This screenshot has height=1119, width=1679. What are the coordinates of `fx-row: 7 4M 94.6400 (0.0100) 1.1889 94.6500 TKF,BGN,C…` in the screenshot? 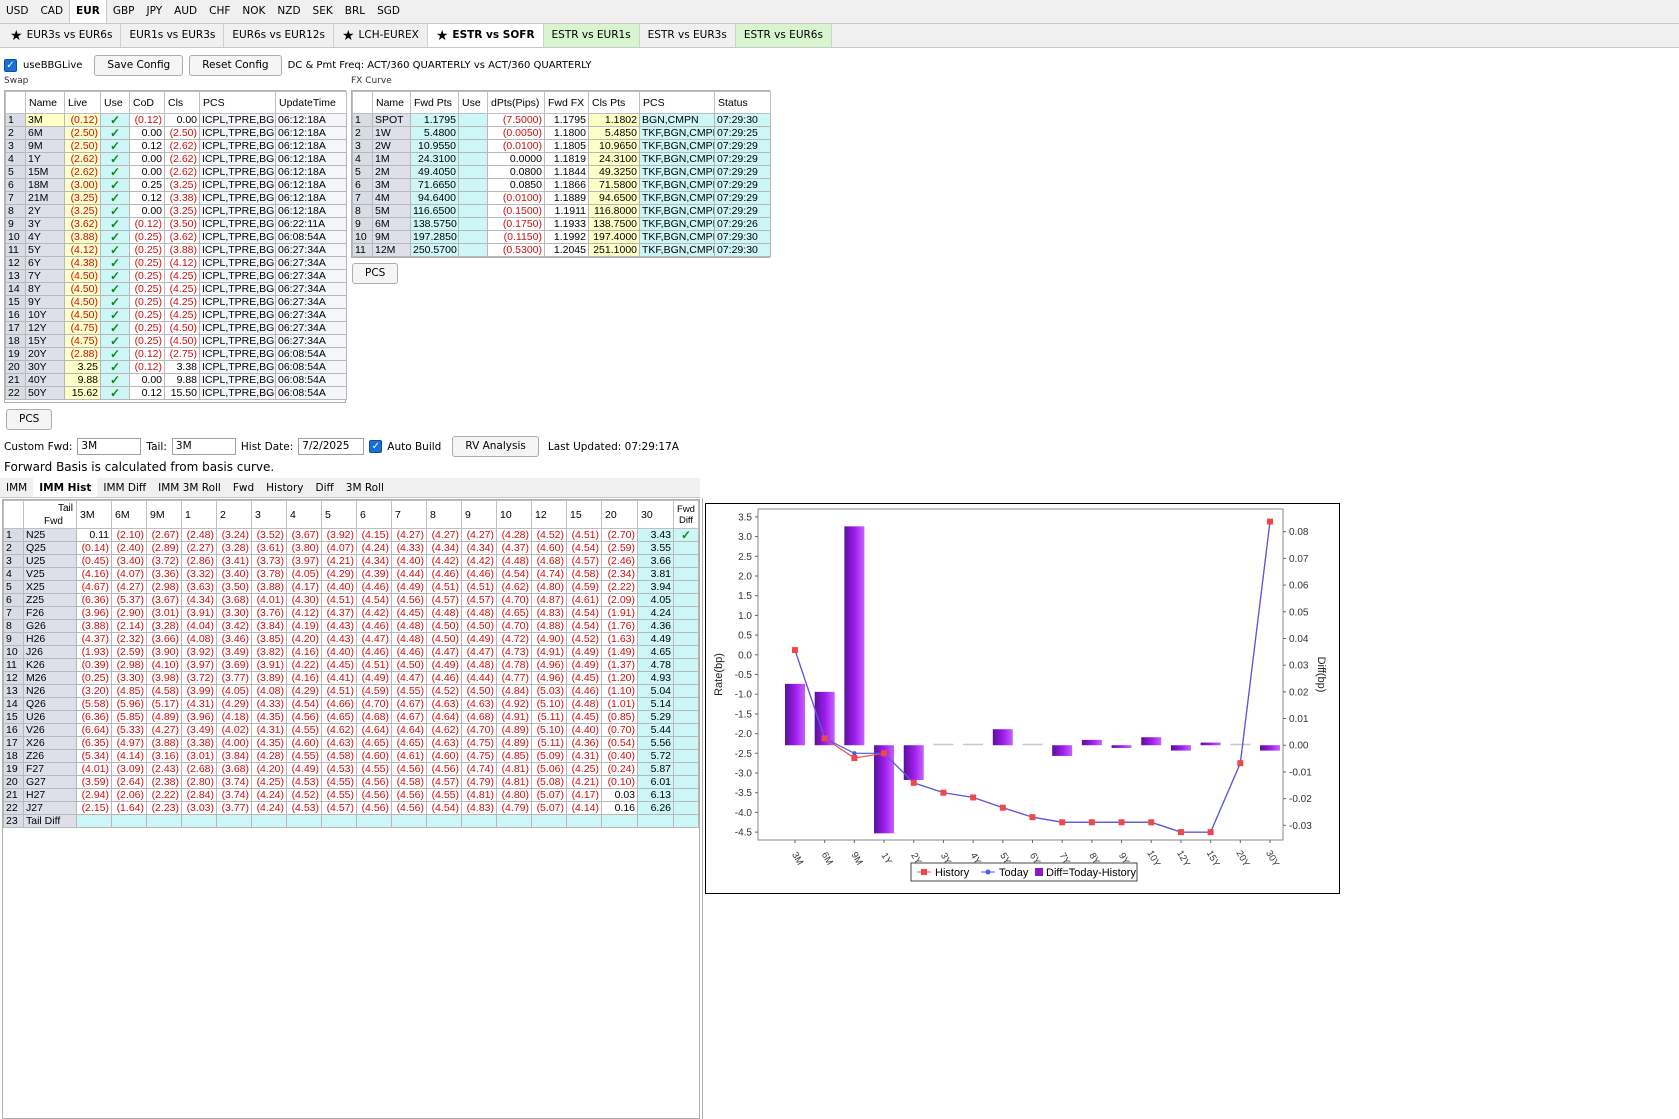 It's located at (561, 198).